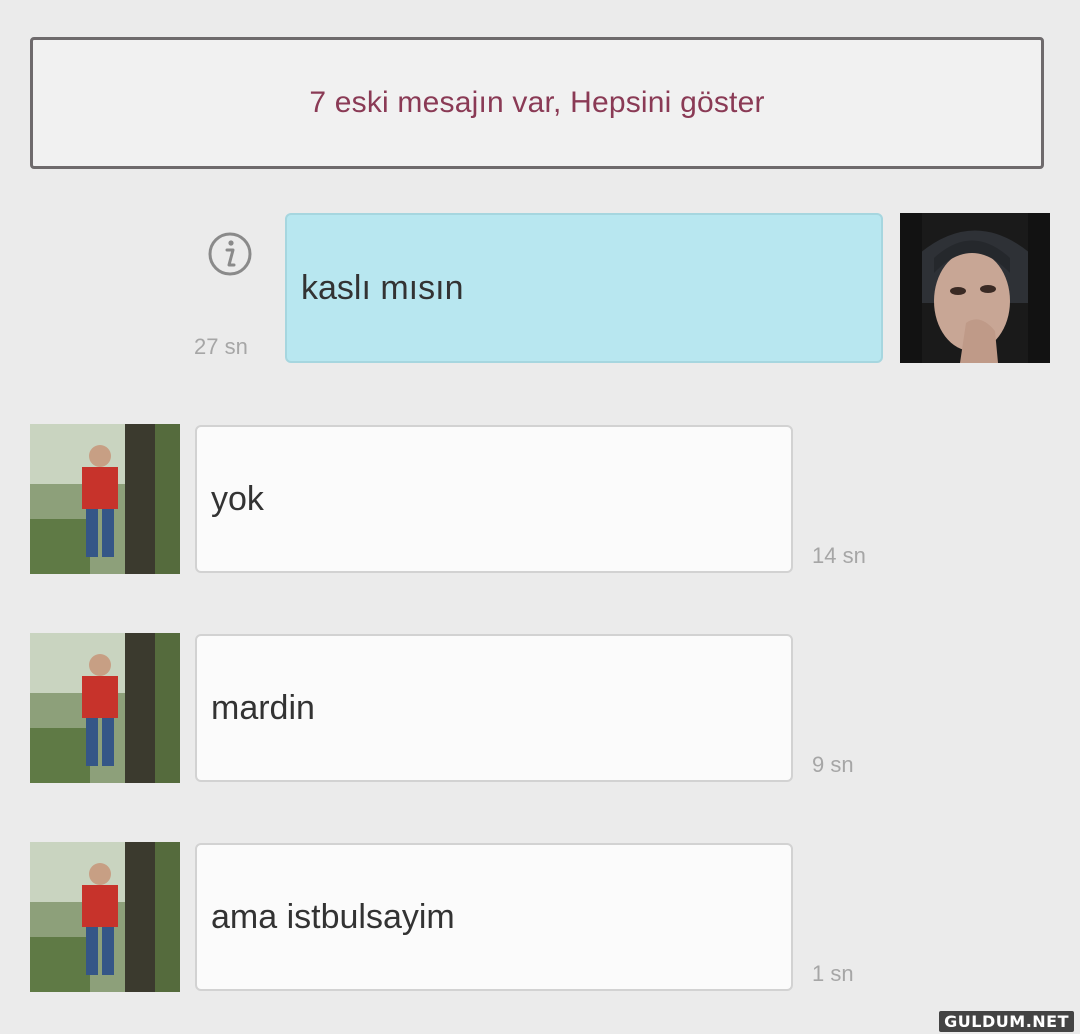 This screenshot has height=1034, width=1080. I want to click on sender-avatar, so click(975, 288).